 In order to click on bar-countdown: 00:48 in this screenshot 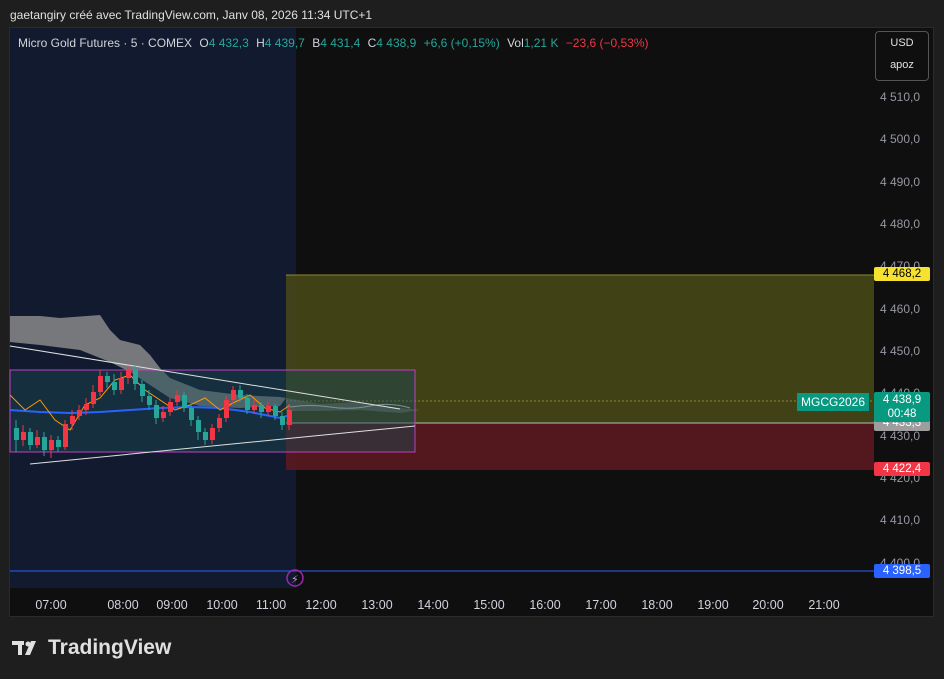, I will do `click(902, 414)`.